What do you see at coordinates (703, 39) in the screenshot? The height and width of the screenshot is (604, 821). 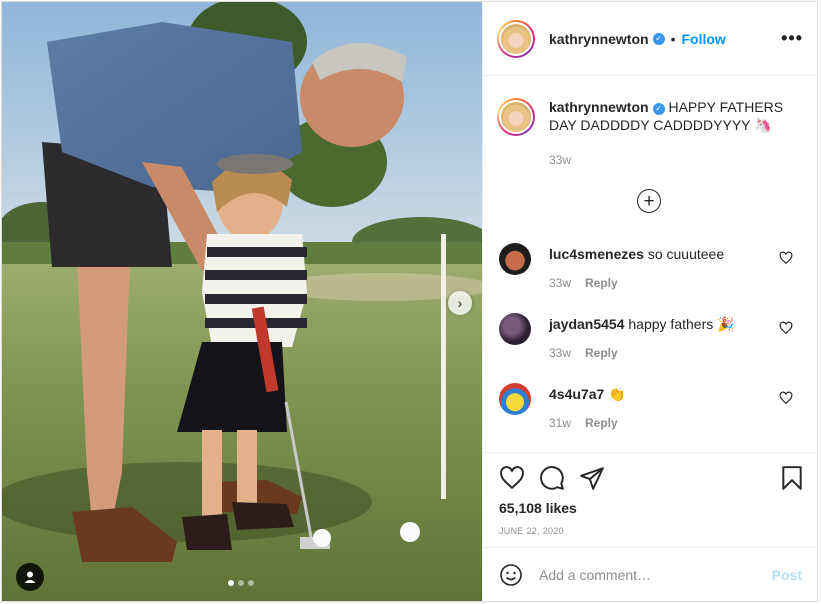 I see `follow-button: Follow` at bounding box center [703, 39].